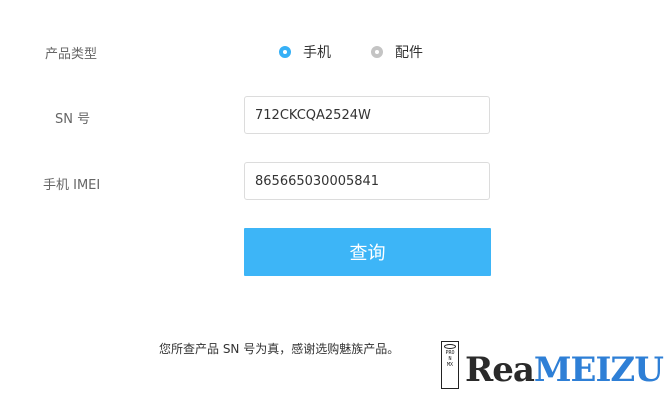 This screenshot has width=666, height=397. I want to click on result-message: 您所查产品 SN 号为真，感谢选购魅族产品。, so click(279, 349).